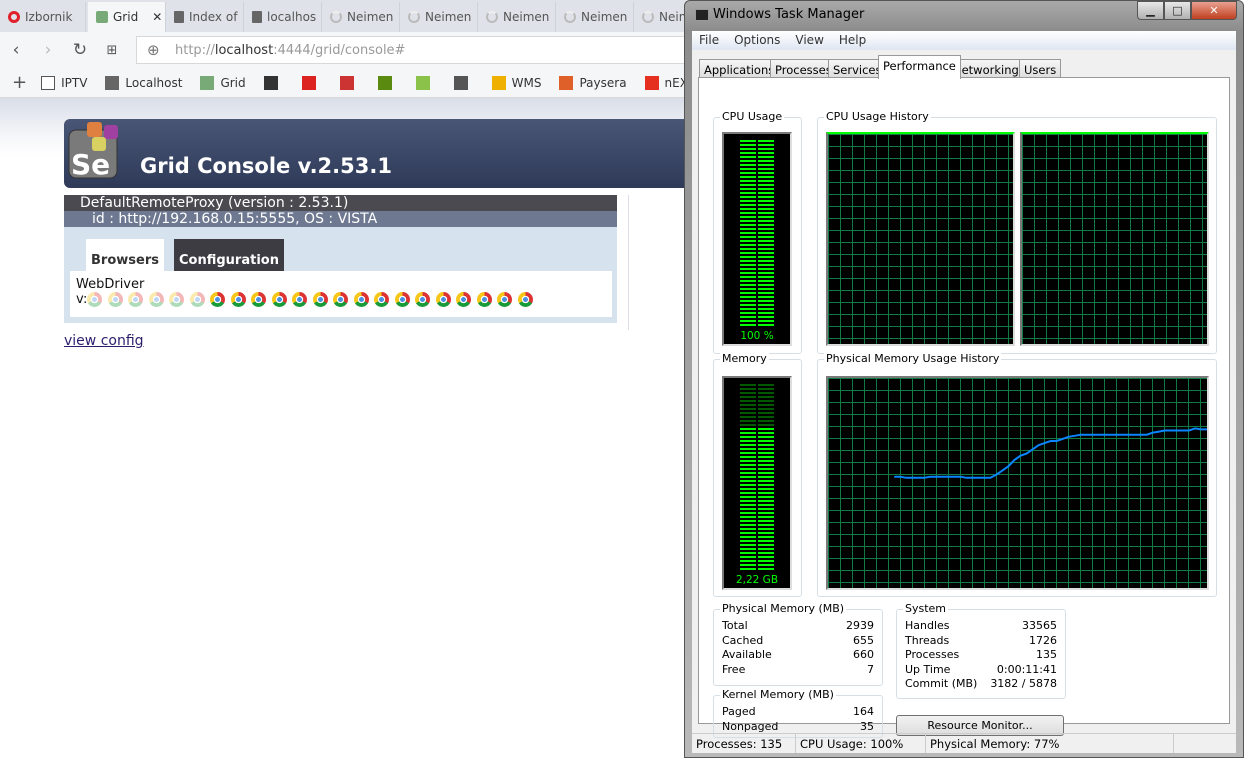 This screenshot has width=1244, height=758. Describe the element at coordinates (308, 82) in the screenshot. I see `red-checker-icon` at that location.